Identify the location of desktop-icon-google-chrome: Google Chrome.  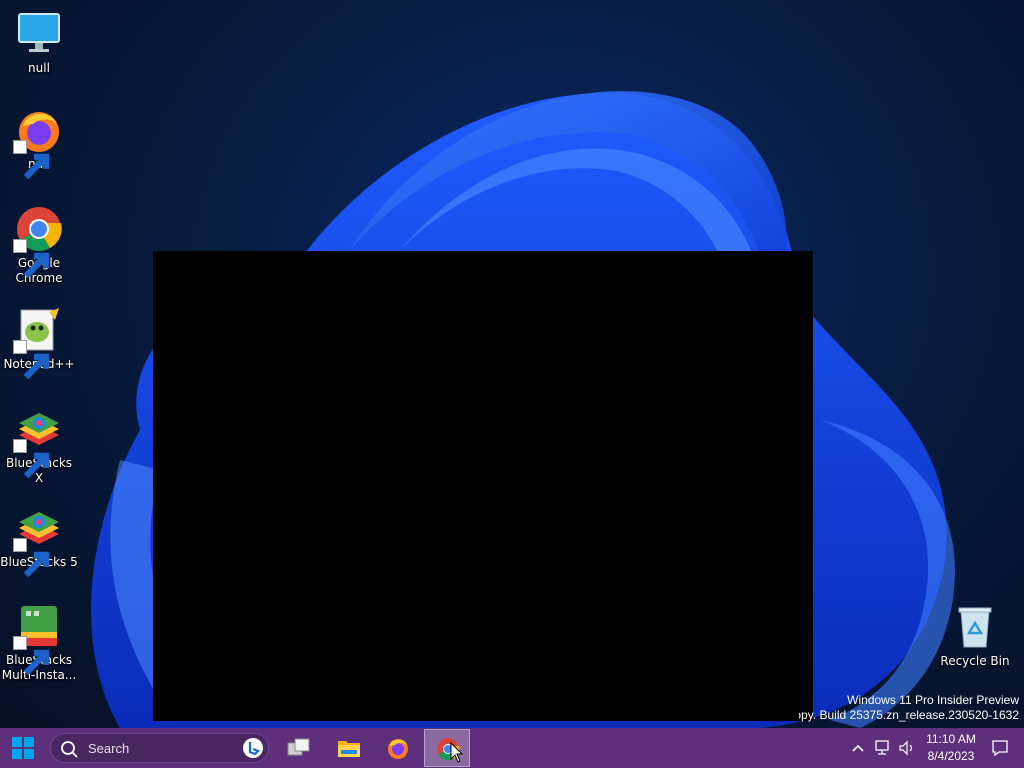
(39, 245).